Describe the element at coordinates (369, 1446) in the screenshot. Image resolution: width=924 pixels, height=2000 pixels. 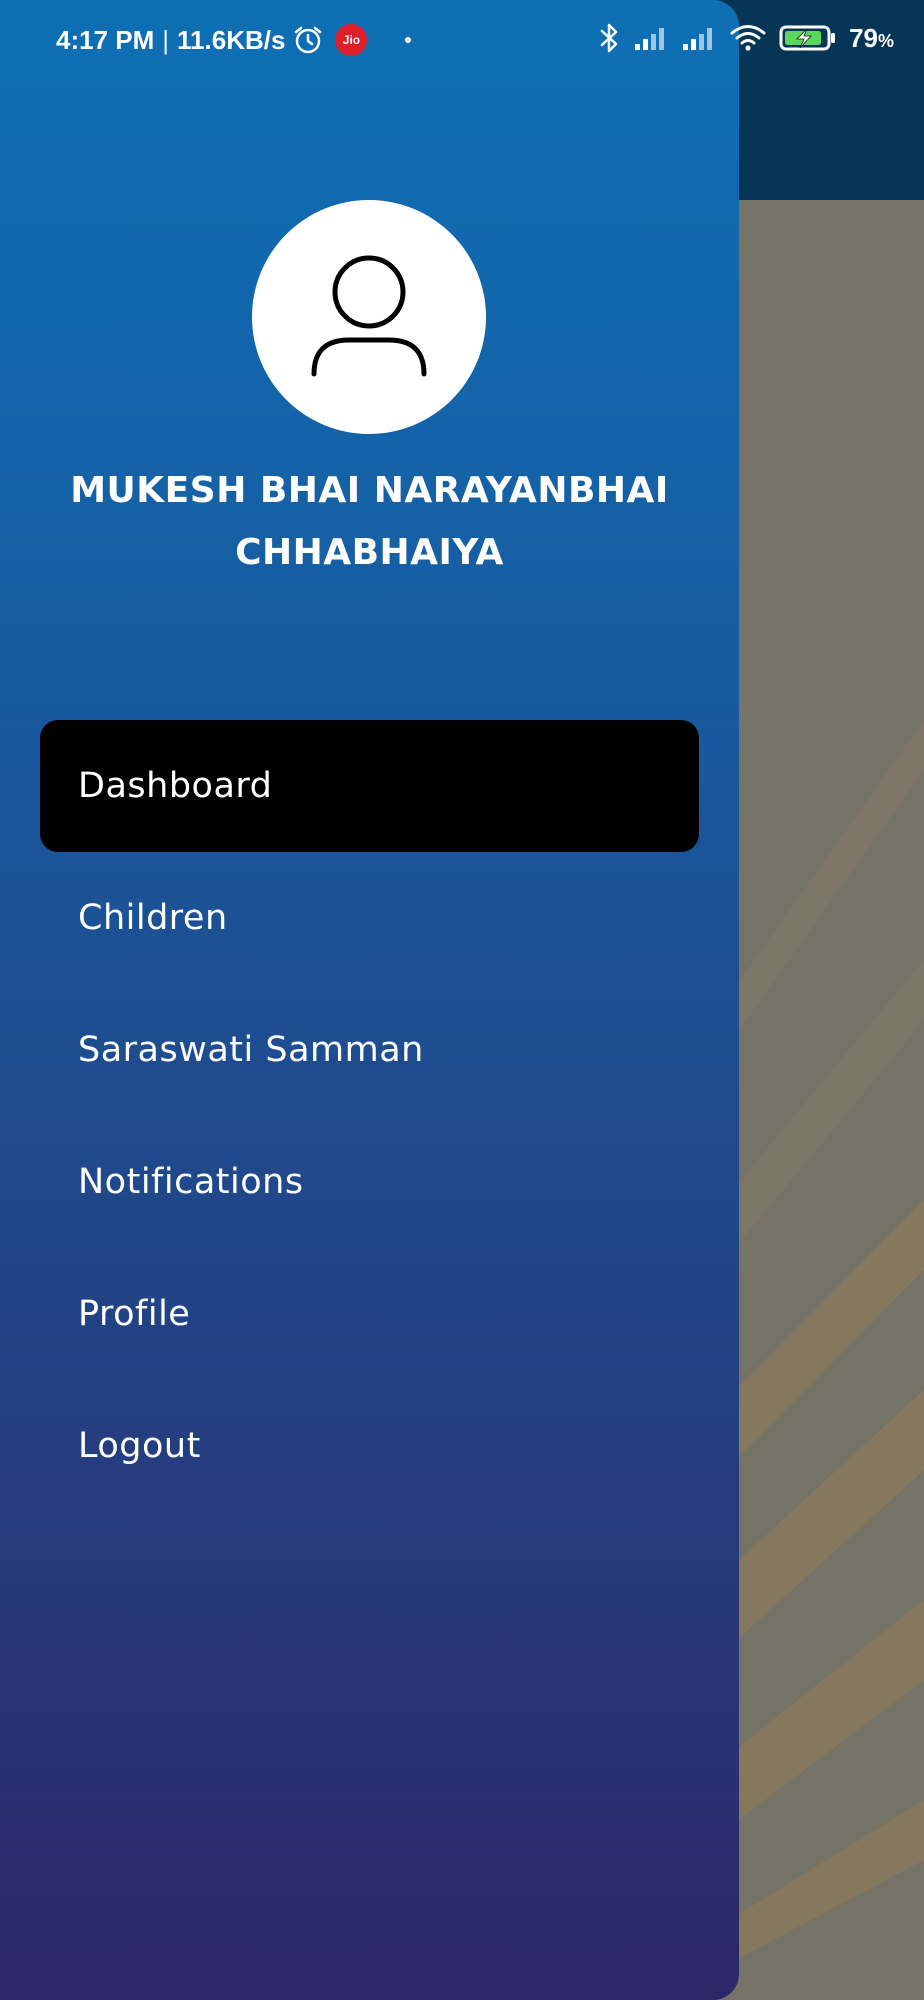
I see `menu-item-logout: Logout` at that location.